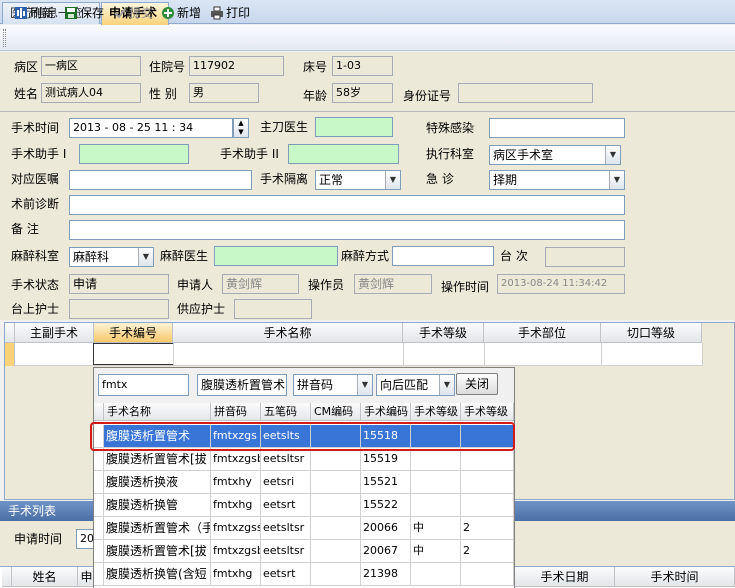  I want to click on lookup-search-input: fmtx, so click(143, 385).